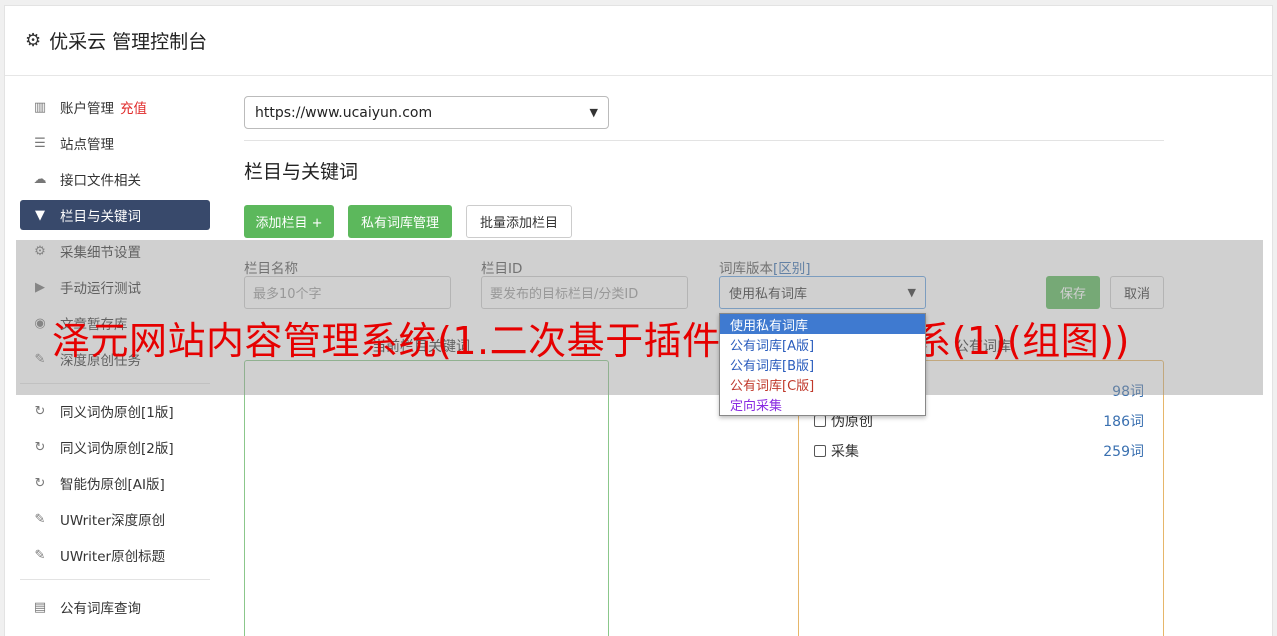 Image resolution: width=1277 pixels, height=636 pixels. What do you see at coordinates (40, 215) in the screenshot?
I see `filter-icon: ▼` at bounding box center [40, 215].